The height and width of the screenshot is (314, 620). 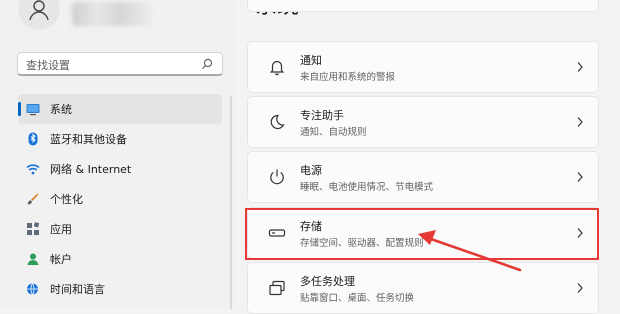 What do you see at coordinates (61, 109) in the screenshot?
I see `nav-label: 系统` at bounding box center [61, 109].